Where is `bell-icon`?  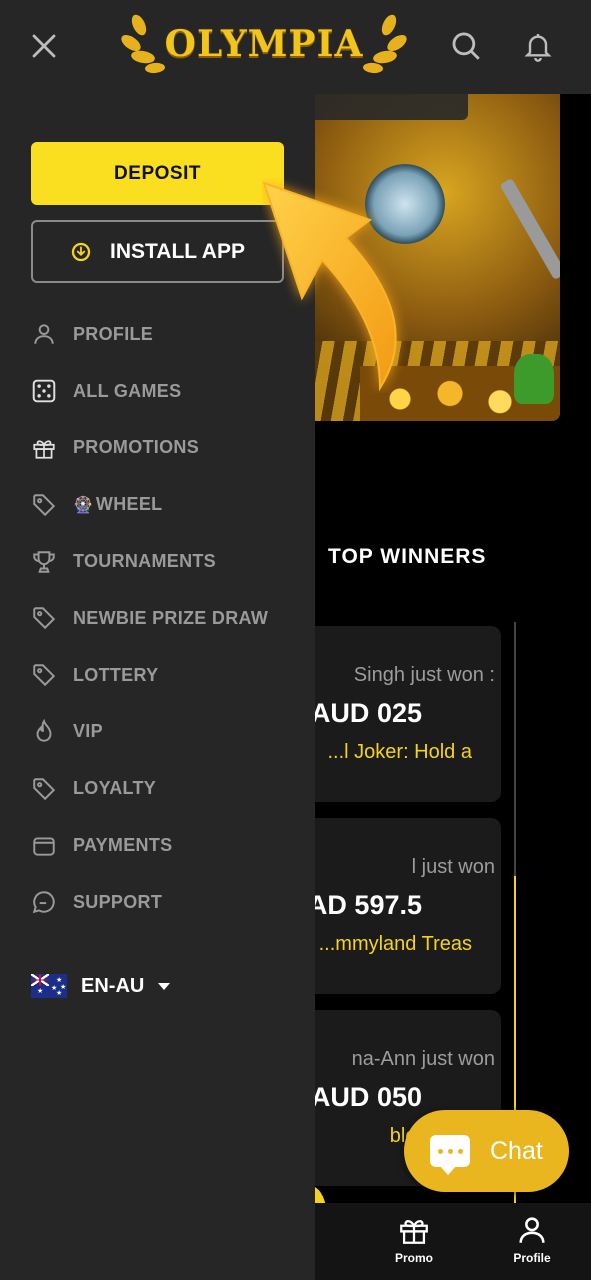 bell-icon is located at coordinates (538, 48).